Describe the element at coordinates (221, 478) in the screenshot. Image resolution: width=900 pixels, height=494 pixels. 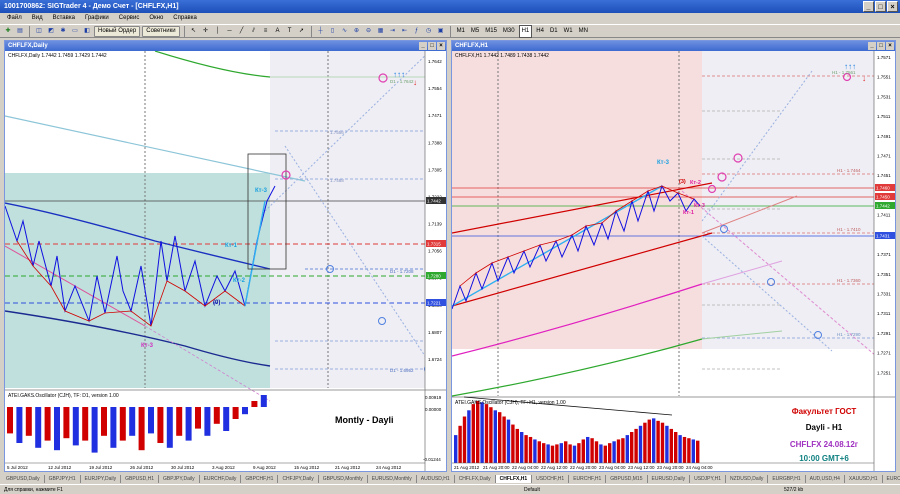
I see `chart-tab: EURCHF,Daily` at that location.